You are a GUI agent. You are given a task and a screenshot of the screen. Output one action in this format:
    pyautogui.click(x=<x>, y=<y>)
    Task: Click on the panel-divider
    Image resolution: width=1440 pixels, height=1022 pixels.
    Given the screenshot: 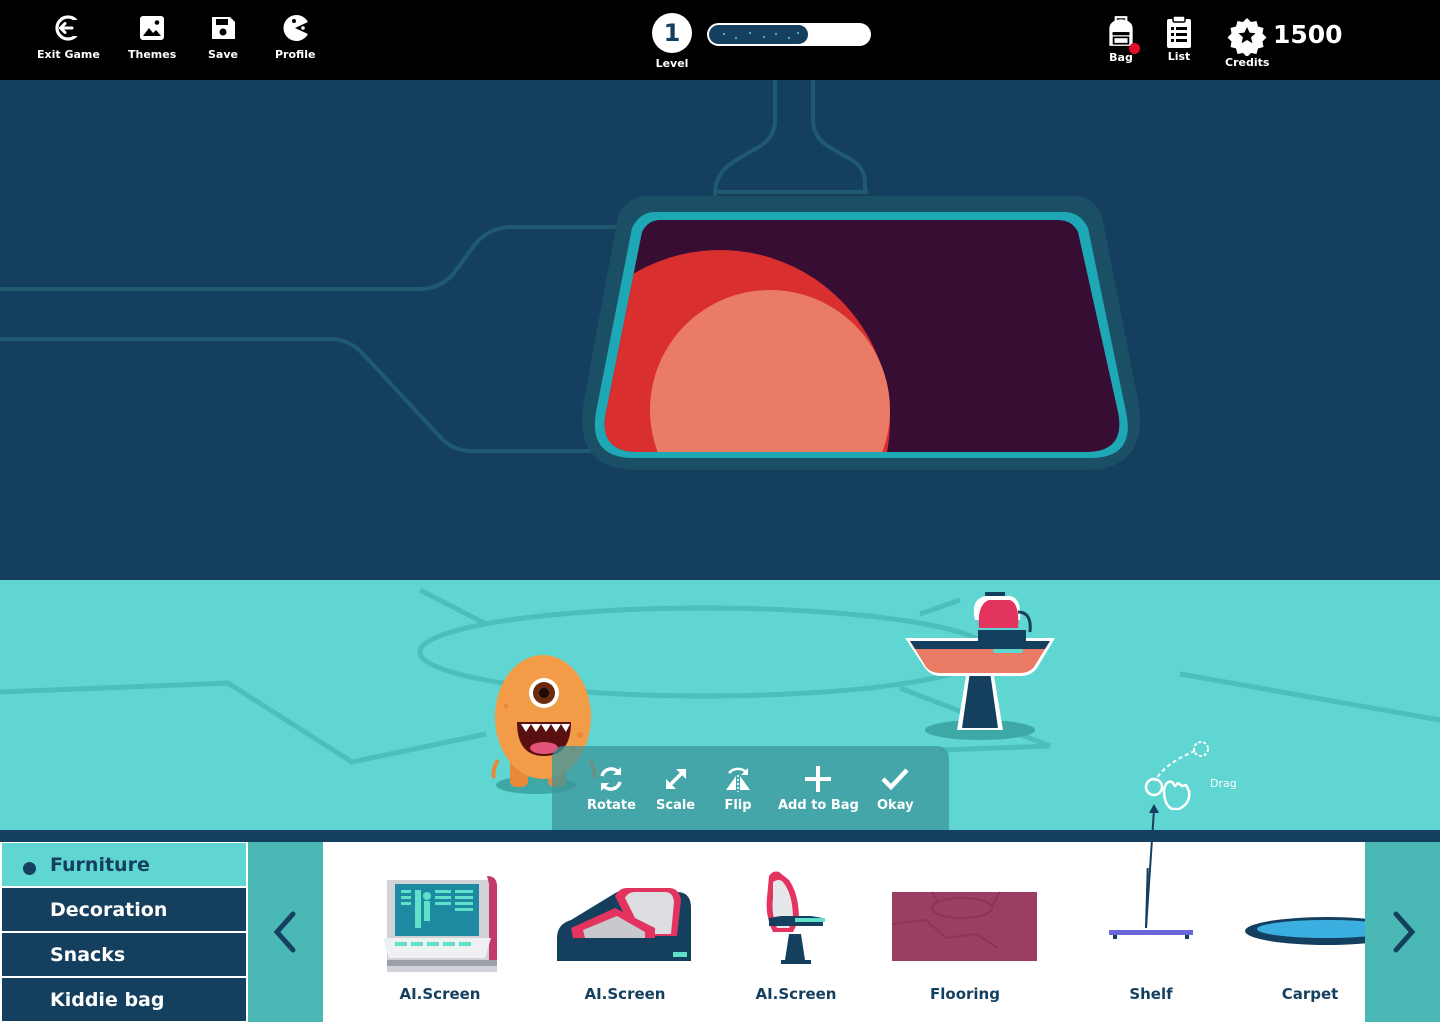 What is the action you would take?
    pyautogui.click(x=720, y=836)
    